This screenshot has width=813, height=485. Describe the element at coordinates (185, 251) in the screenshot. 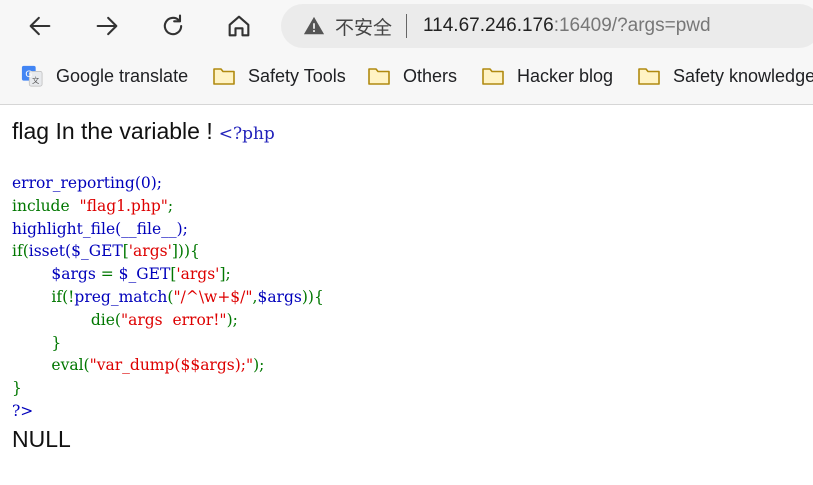

I see `code-token: ])){` at that location.